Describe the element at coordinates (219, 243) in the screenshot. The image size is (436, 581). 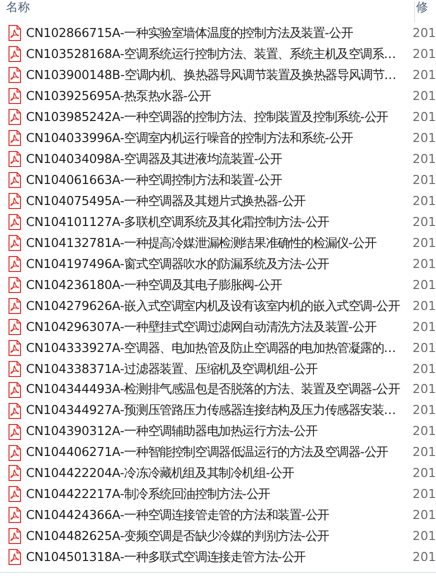
I see `file-name: CN104132781A-一种提高冷媒泄漏检测结果准确性的检漏仪-公开` at that location.